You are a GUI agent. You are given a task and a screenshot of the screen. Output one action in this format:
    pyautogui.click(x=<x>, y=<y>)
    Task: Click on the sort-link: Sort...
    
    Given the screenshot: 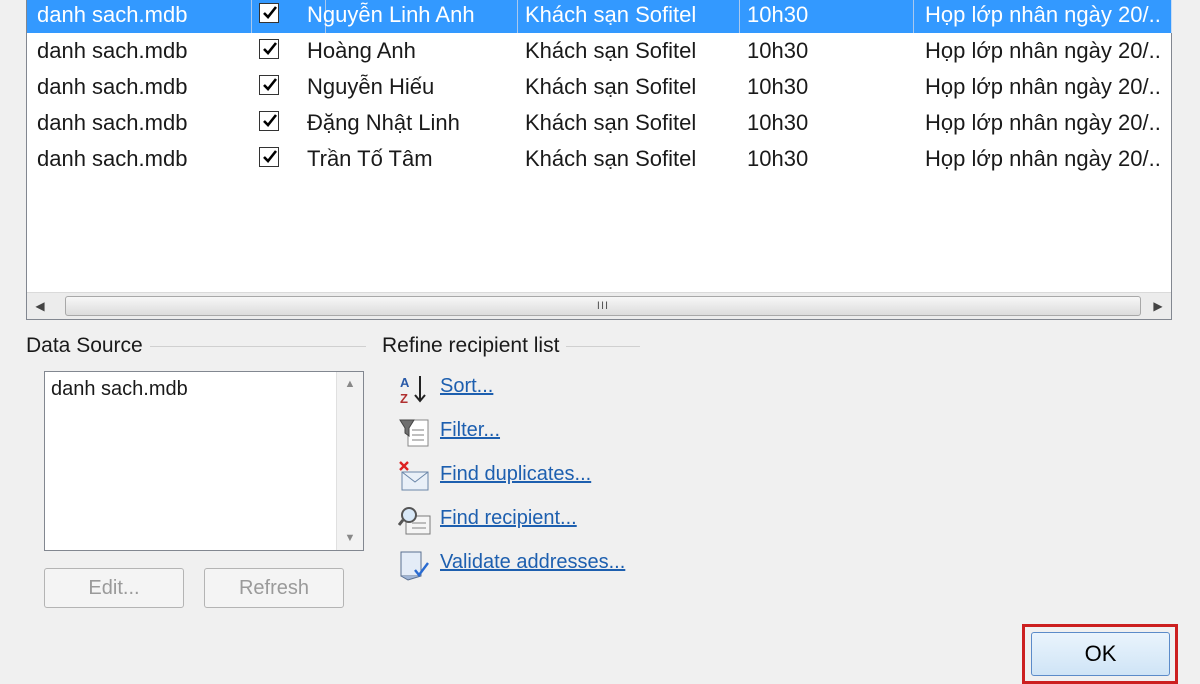 What is the action you would take?
    pyautogui.click(x=466, y=386)
    